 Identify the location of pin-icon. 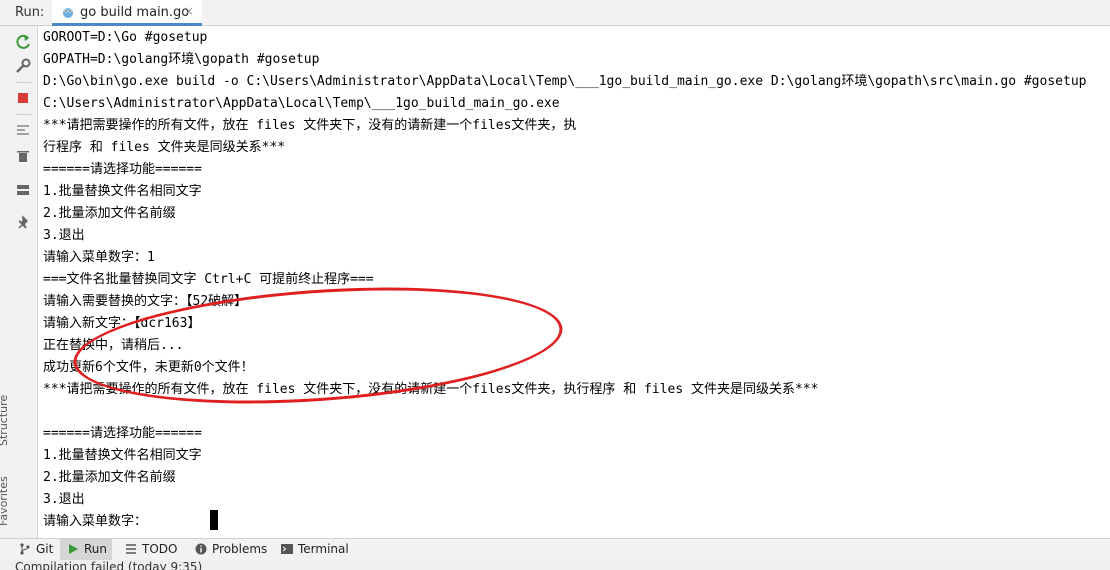
(23, 224).